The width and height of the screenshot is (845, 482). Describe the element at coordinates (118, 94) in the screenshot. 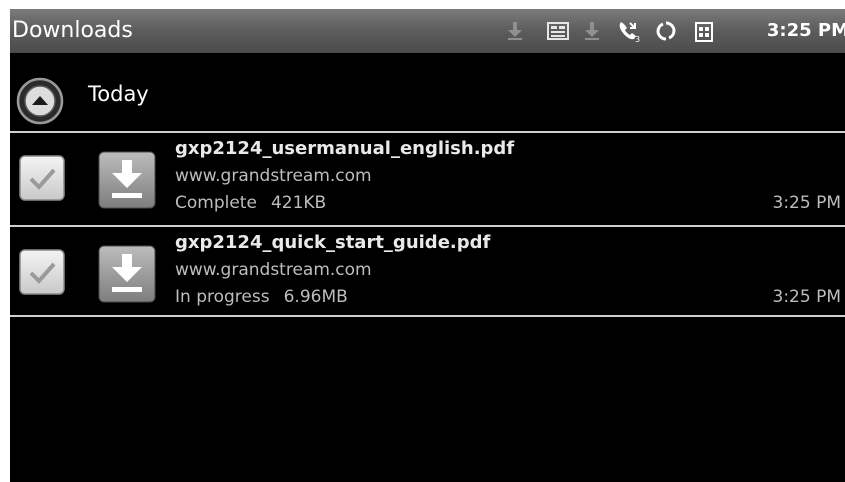

I see `group-label: Today` at that location.